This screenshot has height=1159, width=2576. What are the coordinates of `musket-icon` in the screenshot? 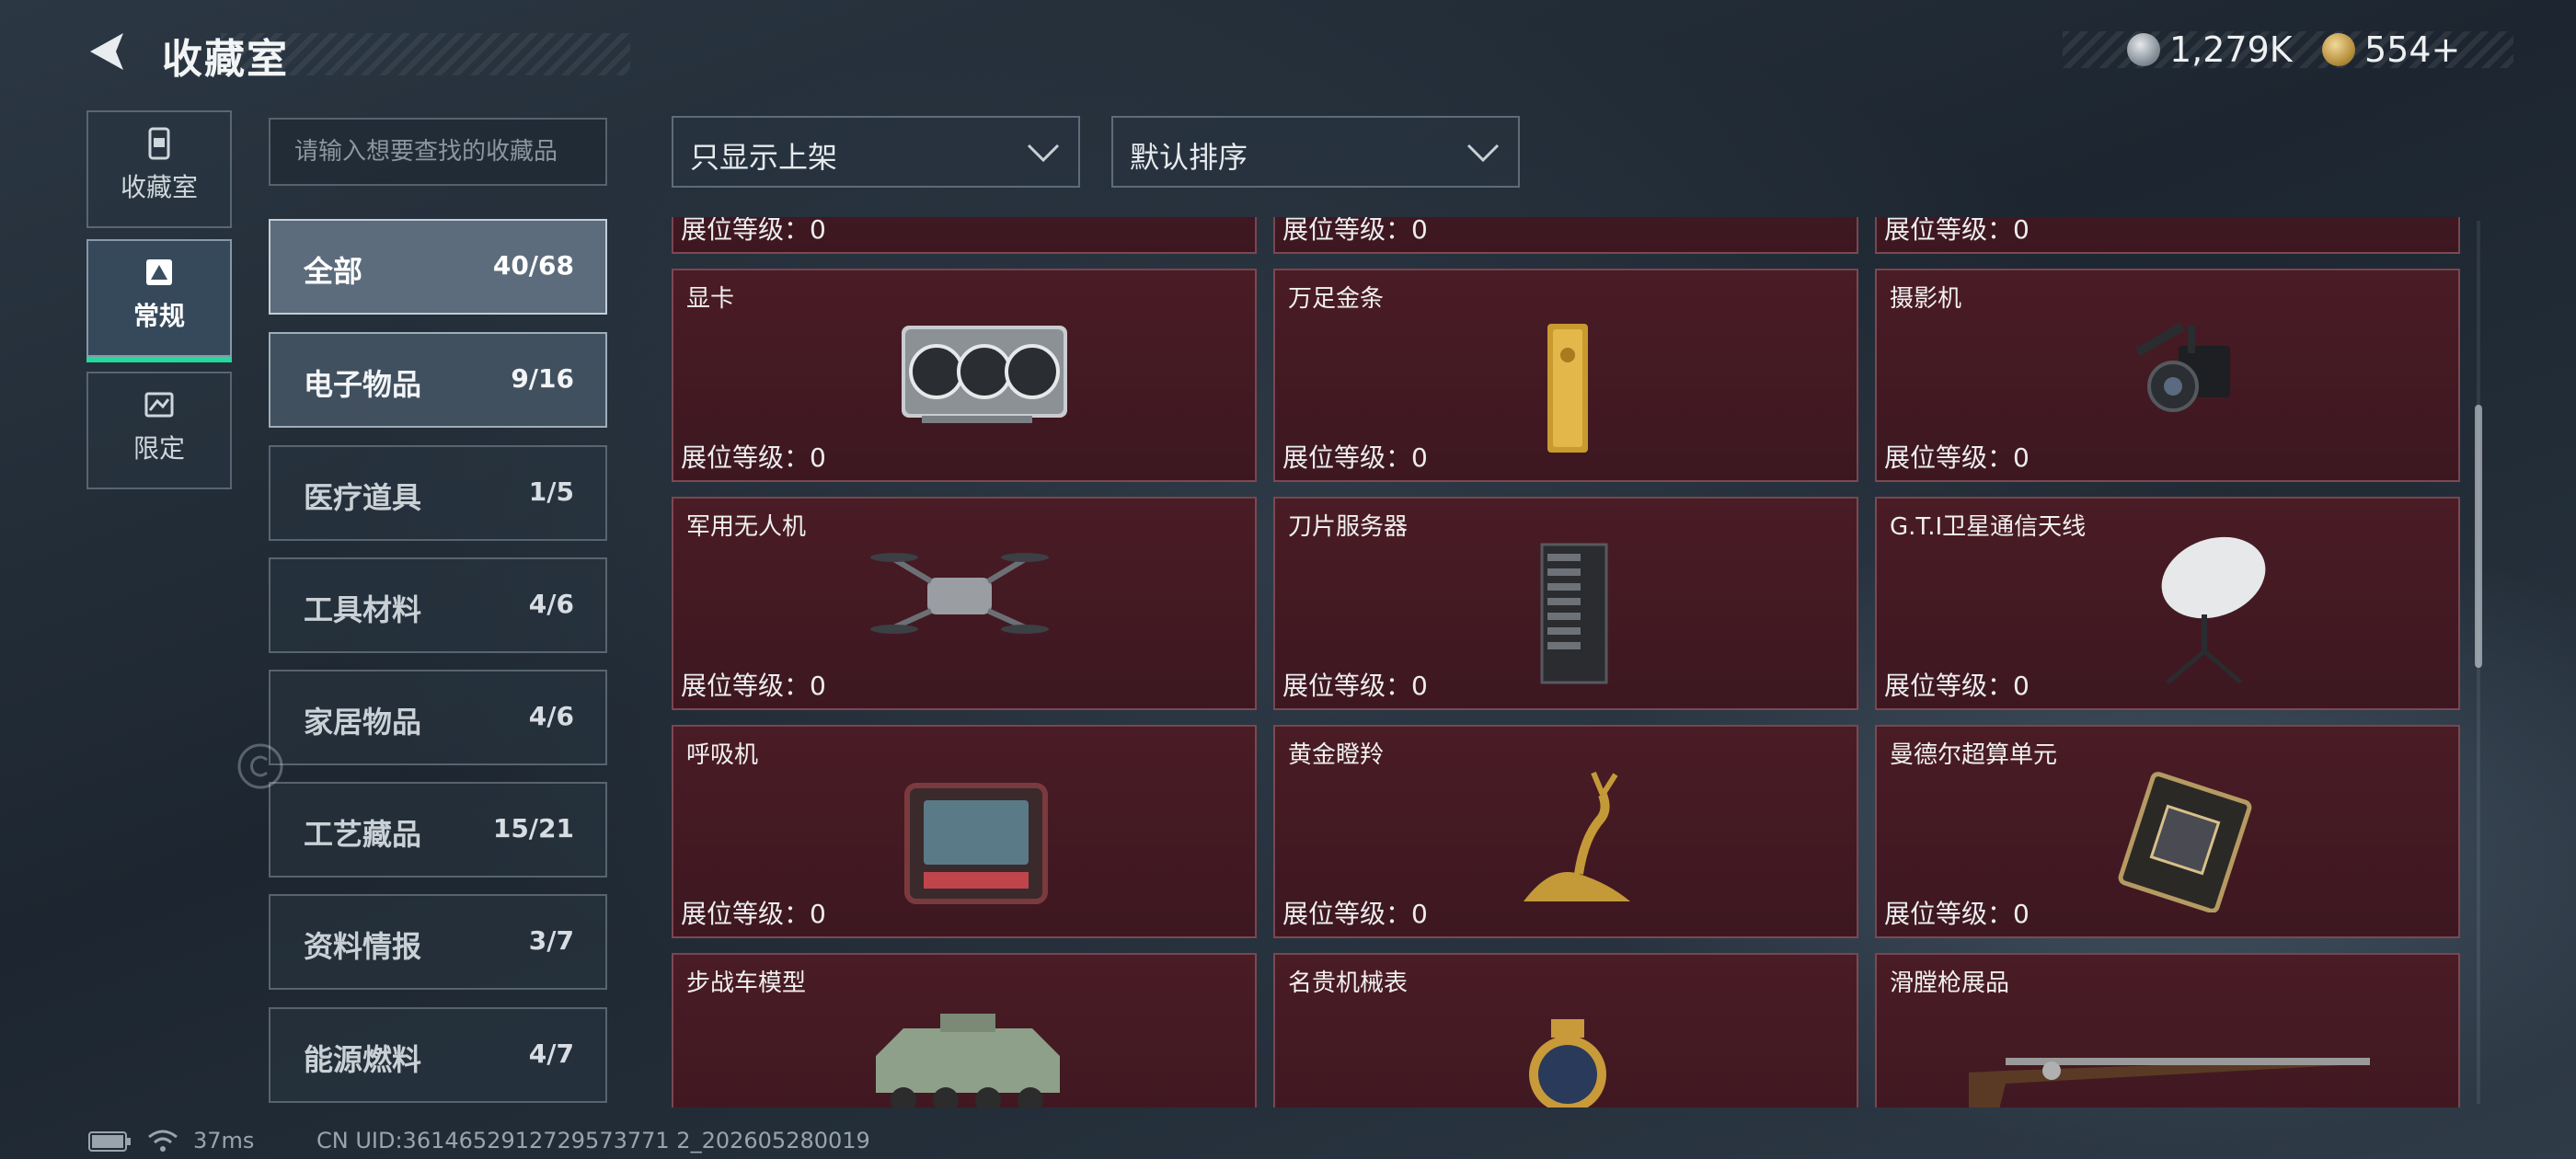 It's located at (2169, 1044).